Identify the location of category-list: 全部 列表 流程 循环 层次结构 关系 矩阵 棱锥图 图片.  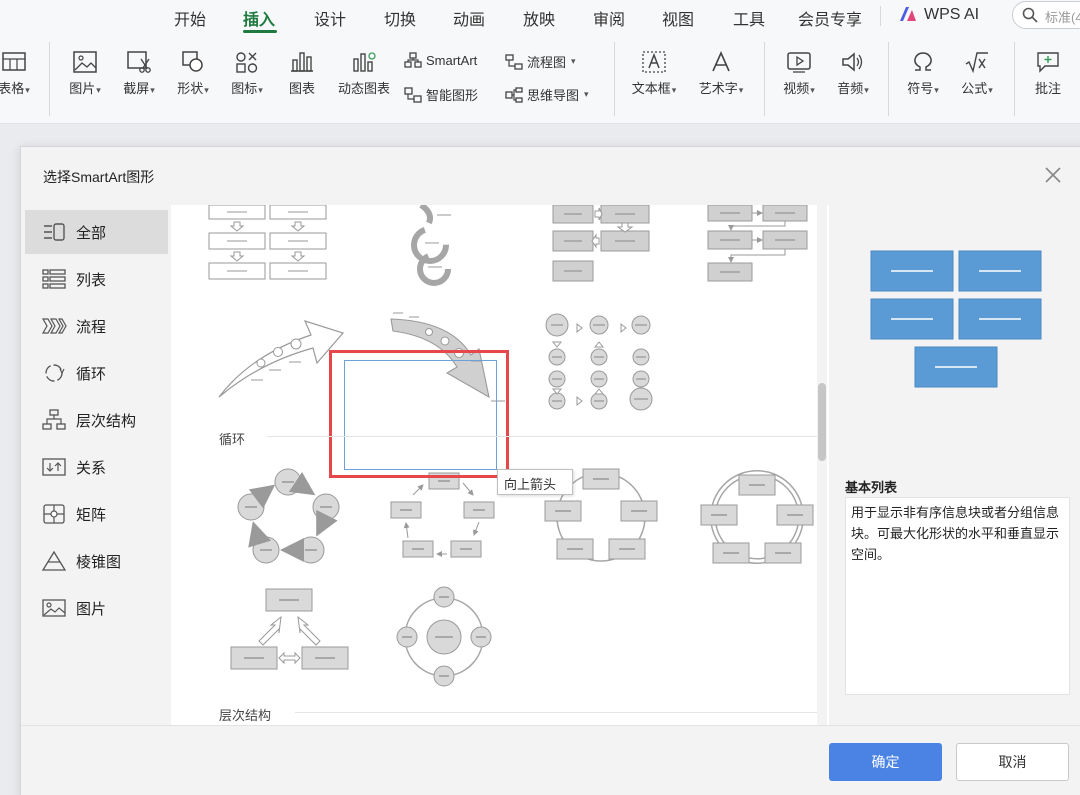
(96, 465).